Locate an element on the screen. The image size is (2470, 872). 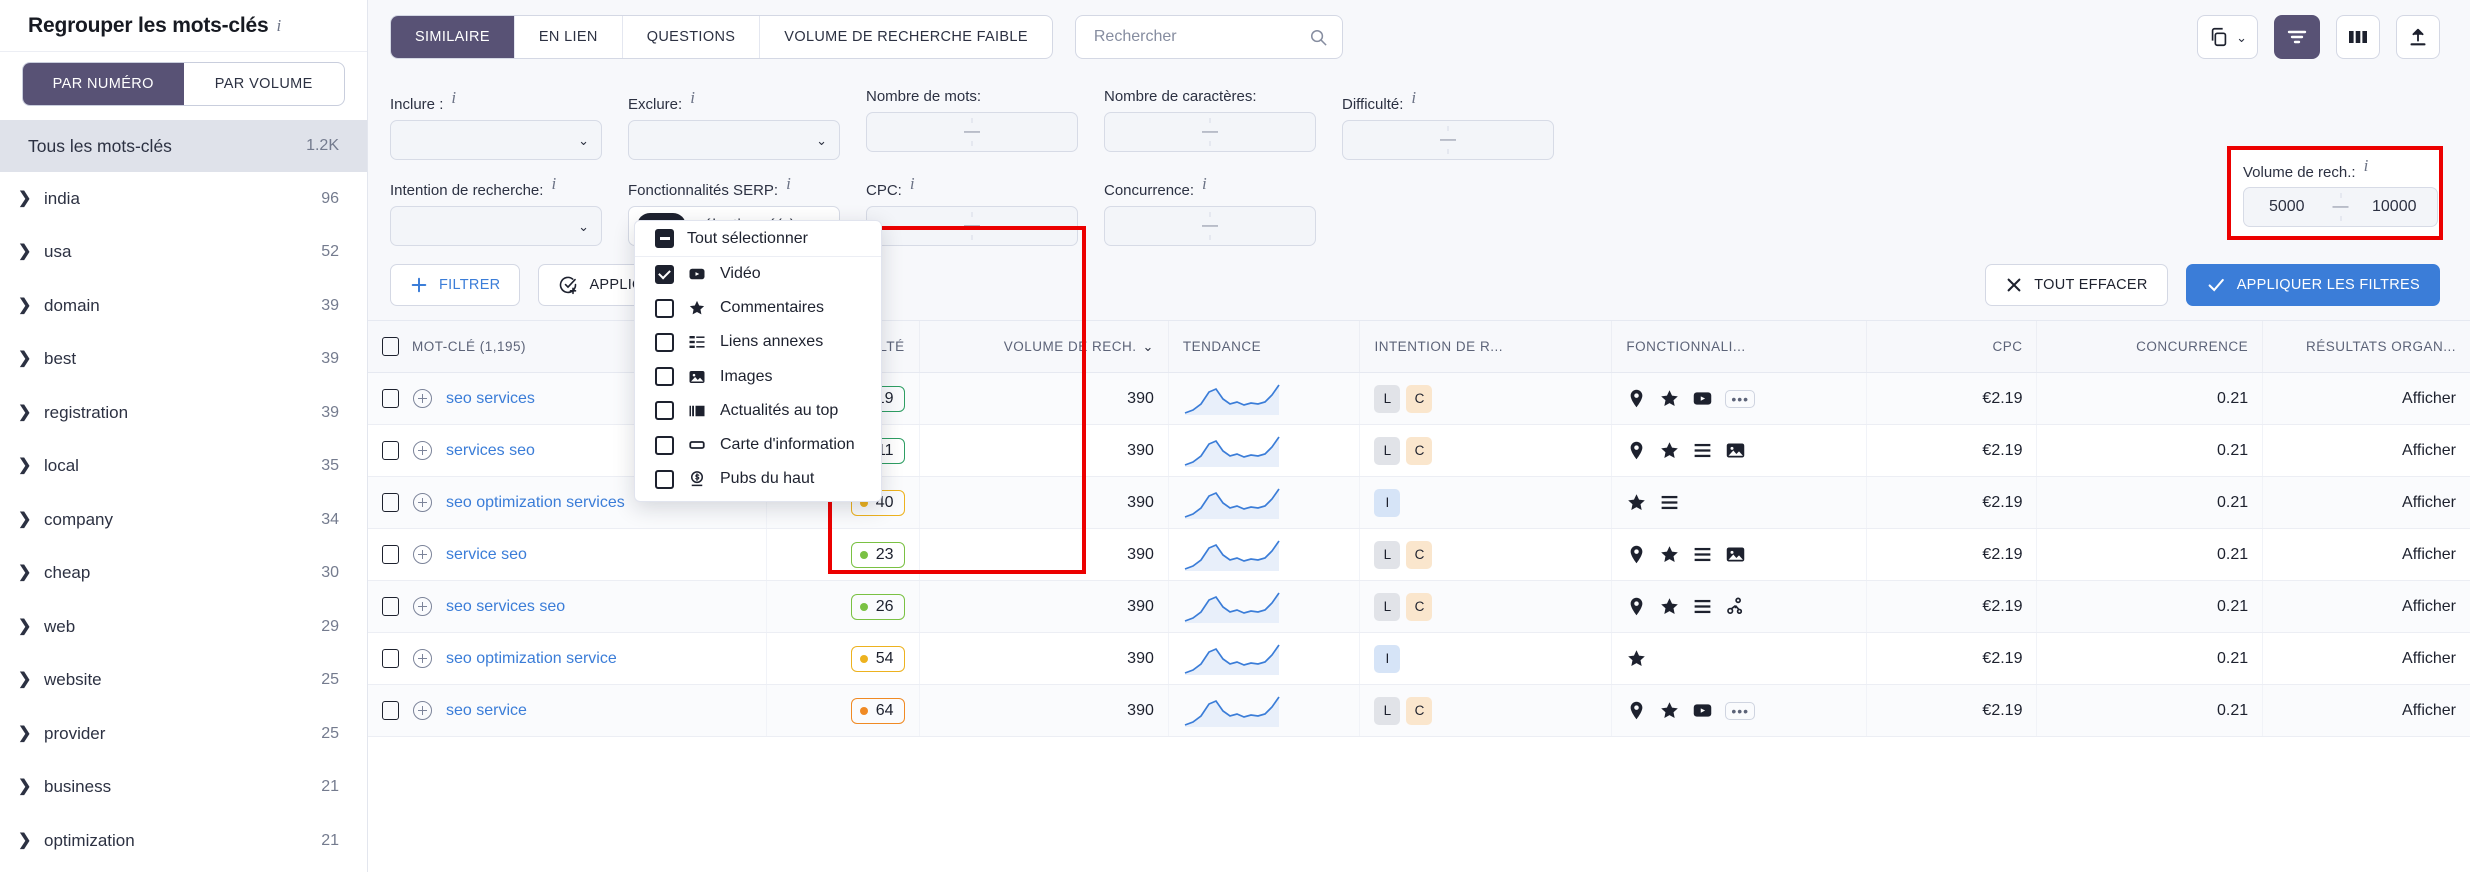
sidebar-item-usa: ❯ usa 52 is located at coordinates (183, 253).